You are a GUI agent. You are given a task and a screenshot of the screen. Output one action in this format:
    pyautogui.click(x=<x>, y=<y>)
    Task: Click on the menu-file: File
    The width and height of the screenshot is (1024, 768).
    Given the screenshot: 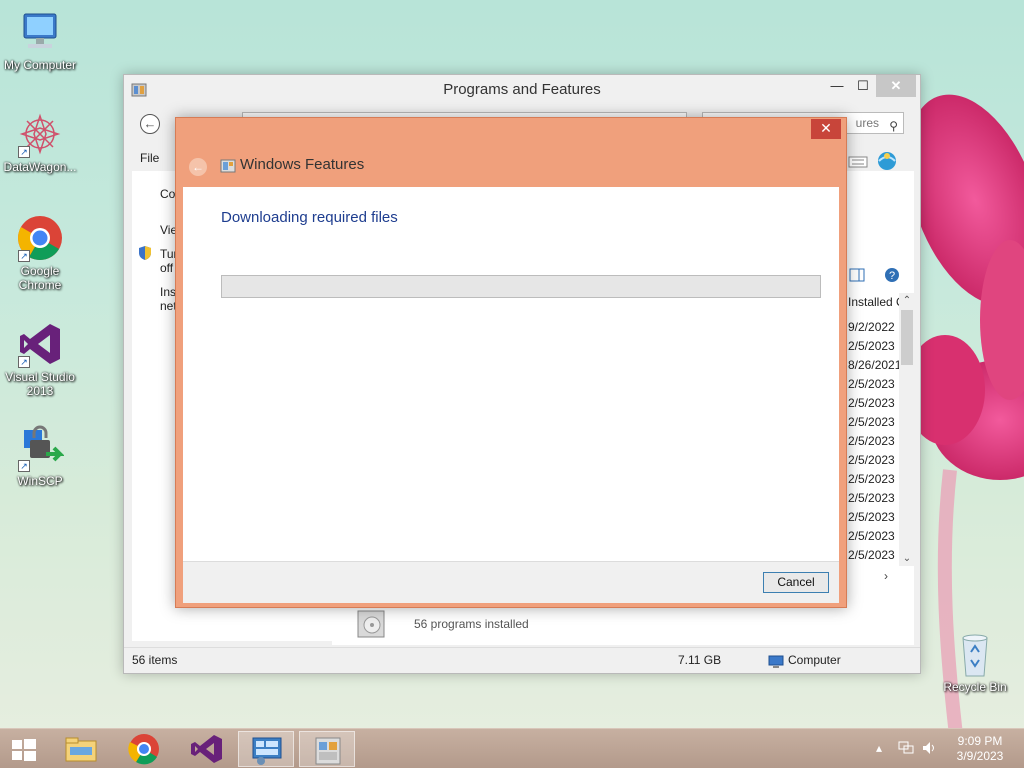 What is the action you would take?
    pyautogui.click(x=149, y=158)
    